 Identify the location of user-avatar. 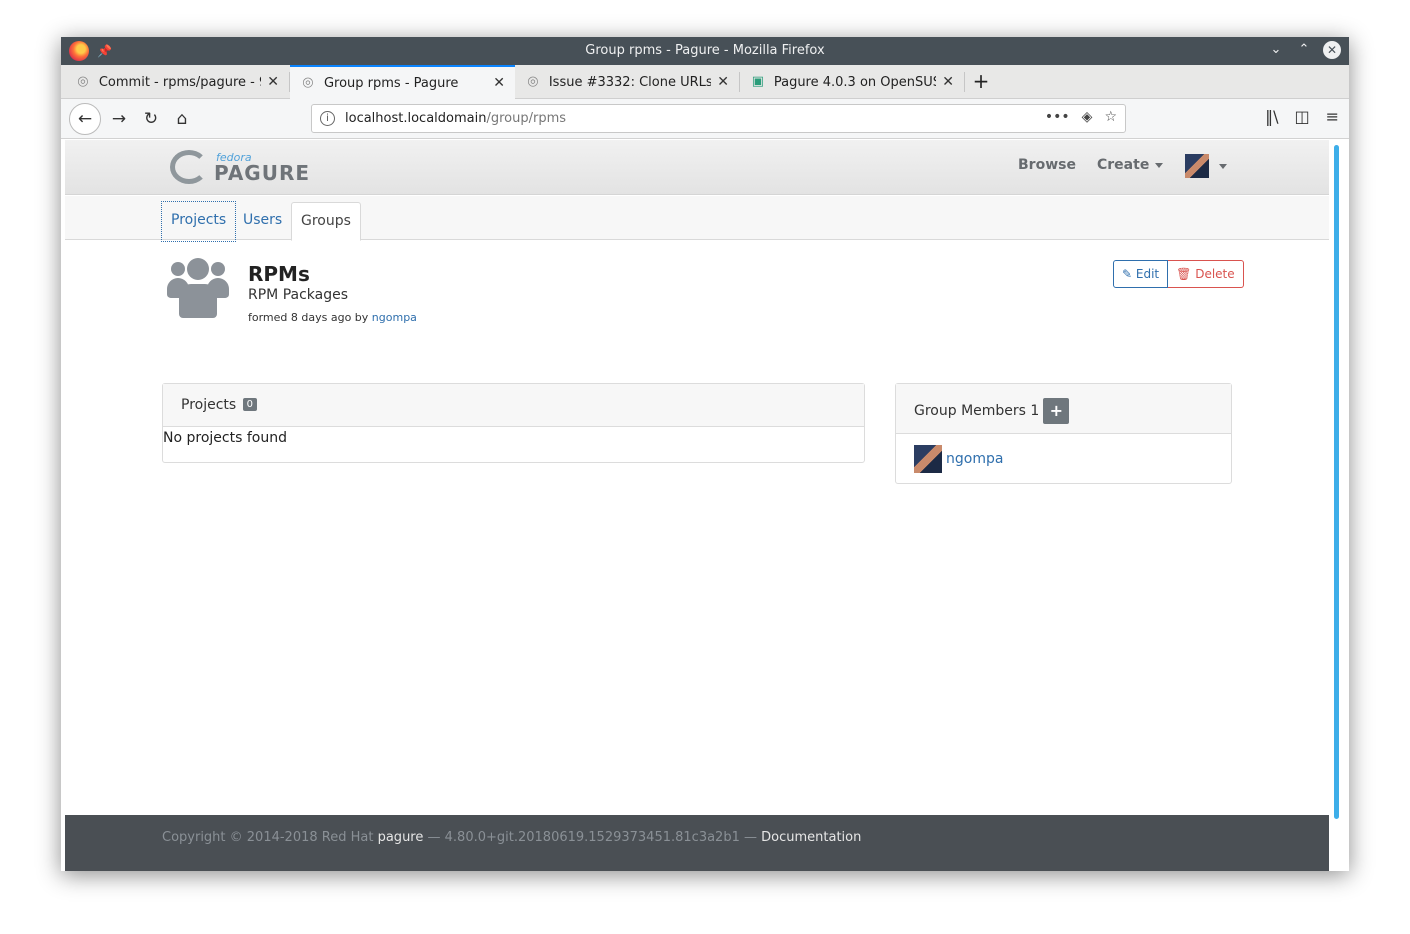
(1197, 166).